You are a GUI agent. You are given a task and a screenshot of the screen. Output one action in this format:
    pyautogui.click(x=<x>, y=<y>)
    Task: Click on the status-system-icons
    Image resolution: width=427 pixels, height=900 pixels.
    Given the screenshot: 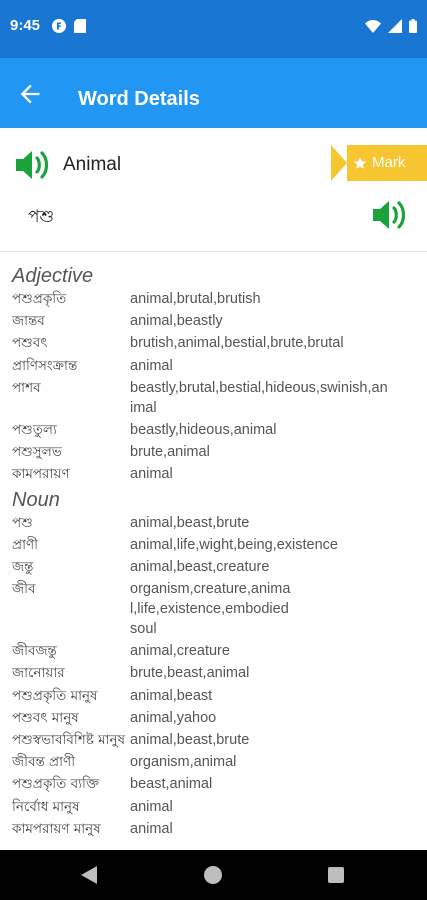 What is the action you would take?
    pyautogui.click(x=391, y=26)
    